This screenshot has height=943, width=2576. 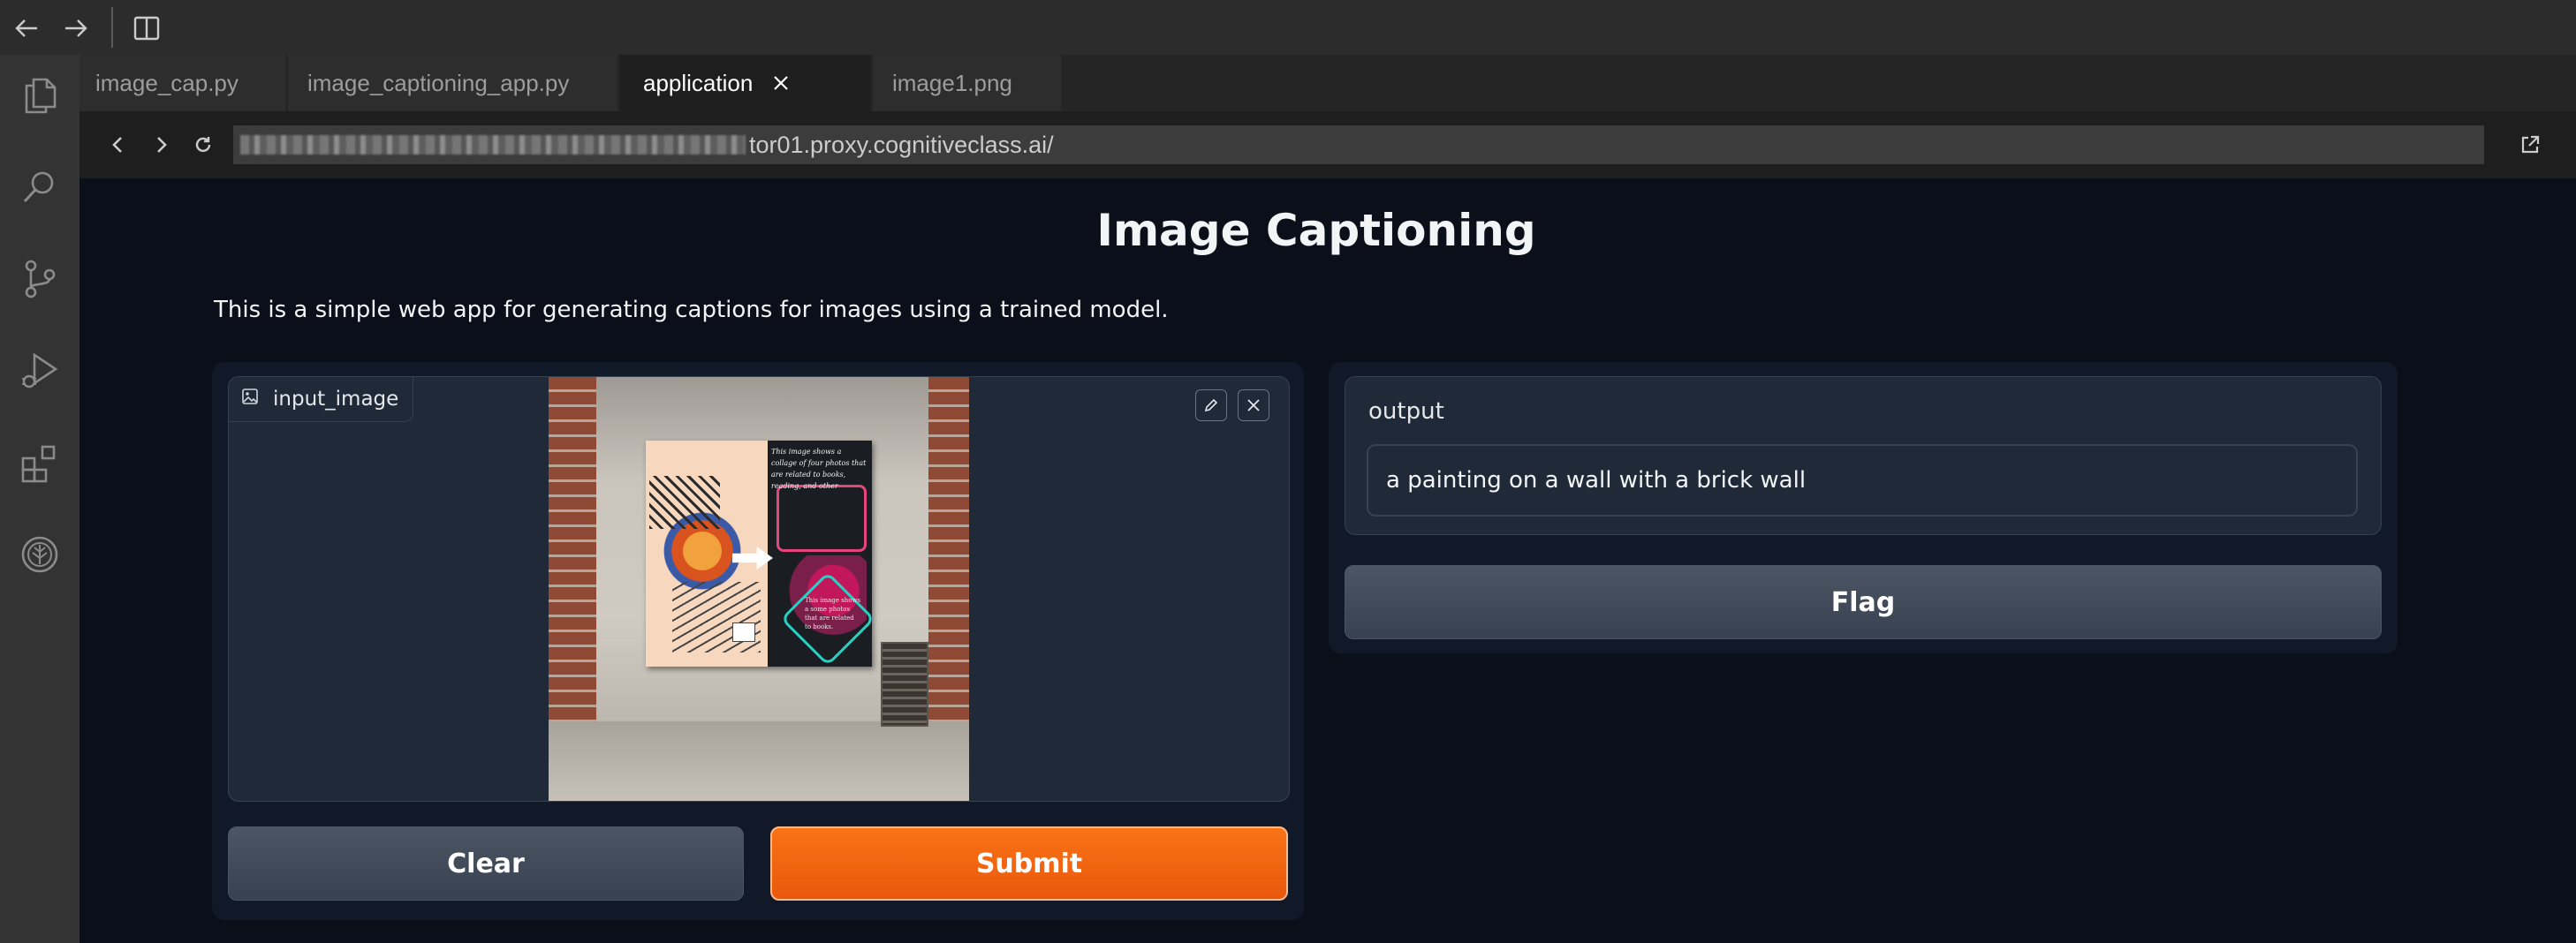 I want to click on clear-button-label: Clear, so click(x=486, y=864).